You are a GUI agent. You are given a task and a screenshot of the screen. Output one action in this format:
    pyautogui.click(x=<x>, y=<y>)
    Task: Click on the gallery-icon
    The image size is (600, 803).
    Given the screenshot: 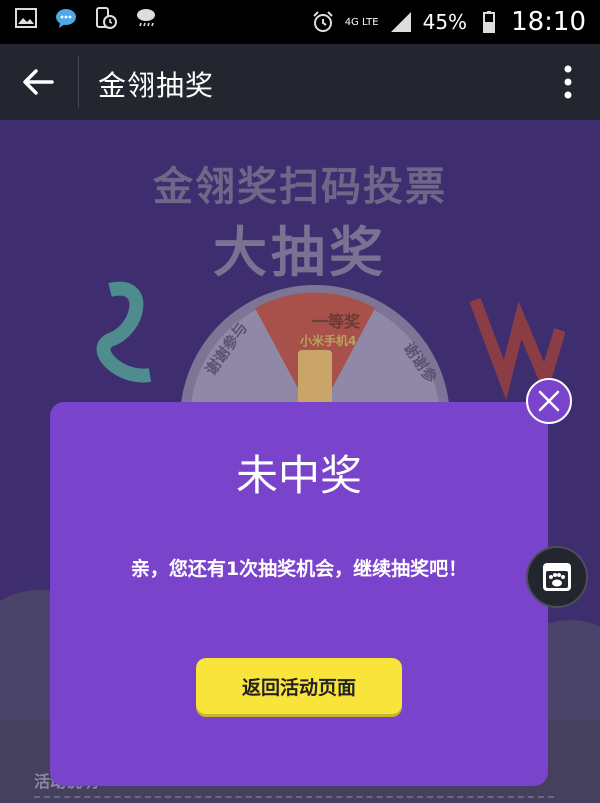 What is the action you would take?
    pyautogui.click(x=26, y=18)
    